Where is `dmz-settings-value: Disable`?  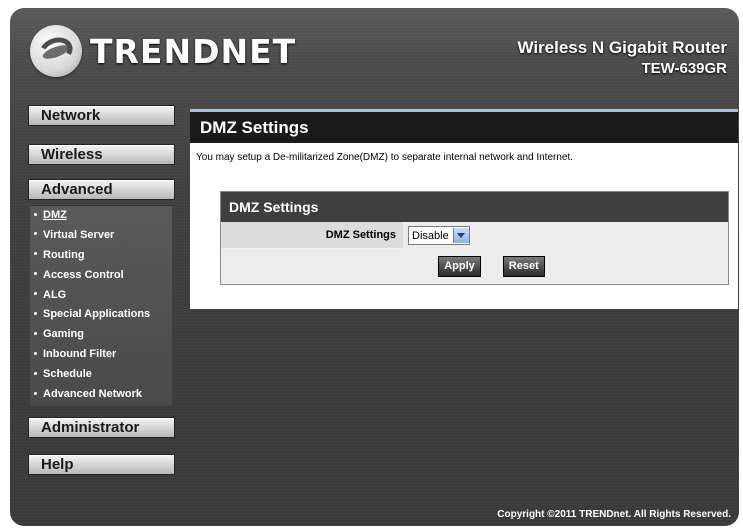 dmz-settings-value: Disable is located at coordinates (430, 235).